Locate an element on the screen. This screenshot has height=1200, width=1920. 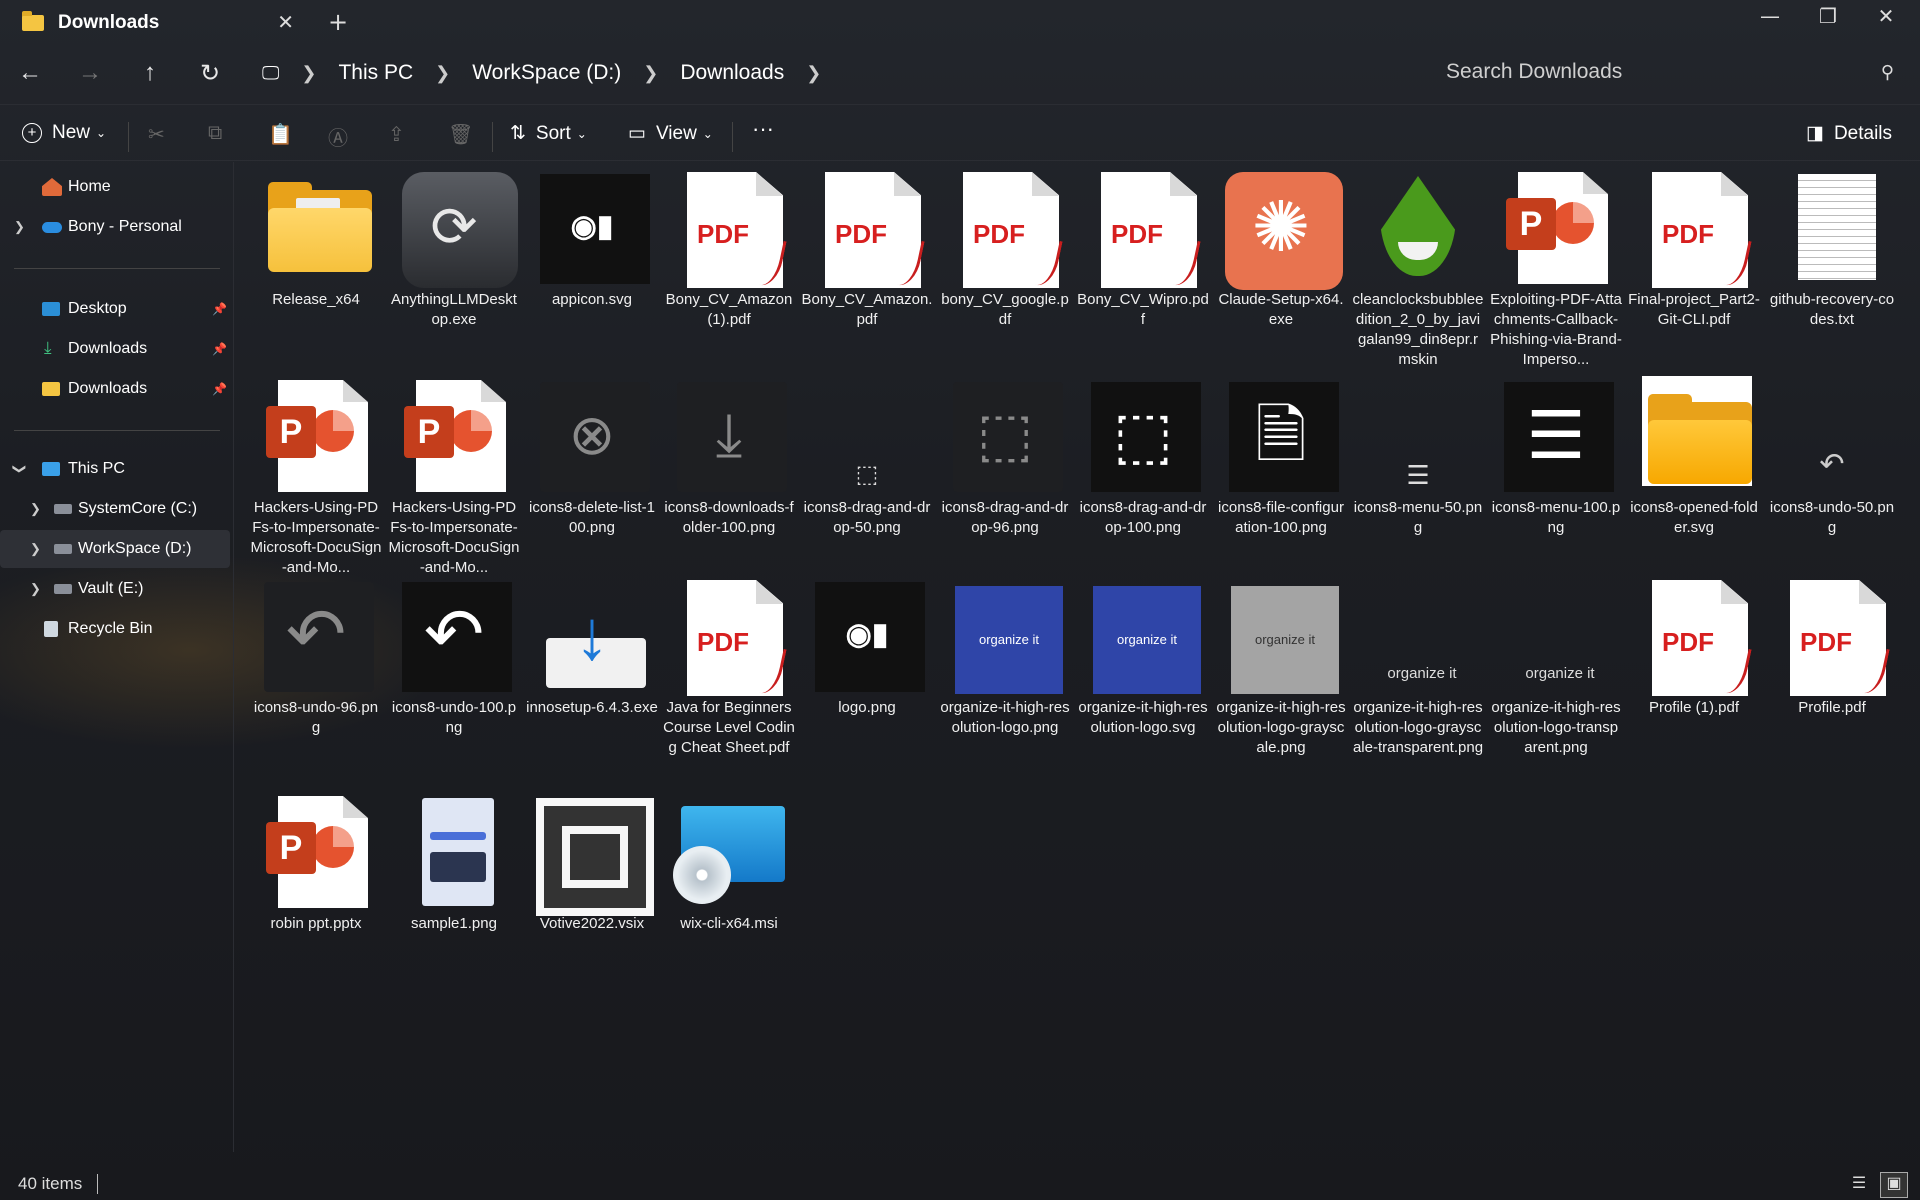
file-item: ↶ icons8-undo-100.png is located at coordinates (454, 657).